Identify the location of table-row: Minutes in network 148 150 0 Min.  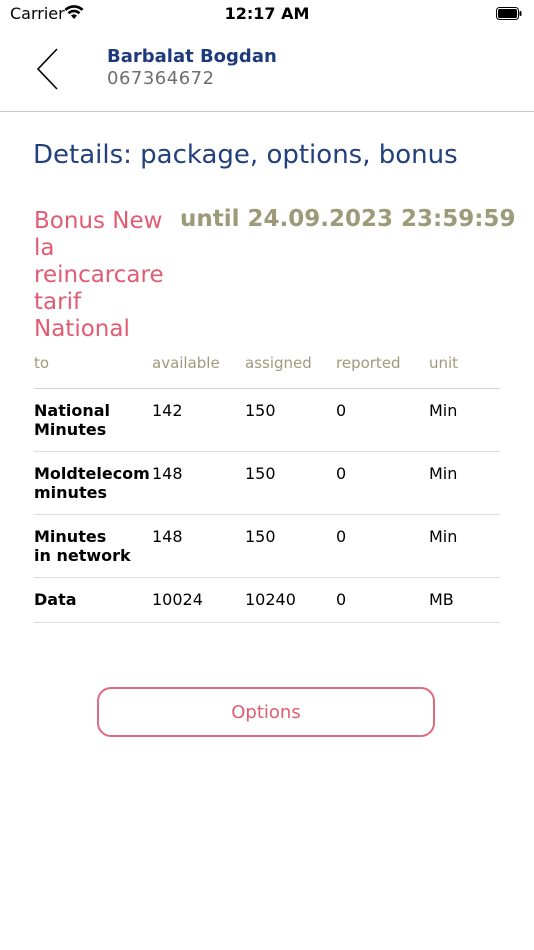
(267, 546).